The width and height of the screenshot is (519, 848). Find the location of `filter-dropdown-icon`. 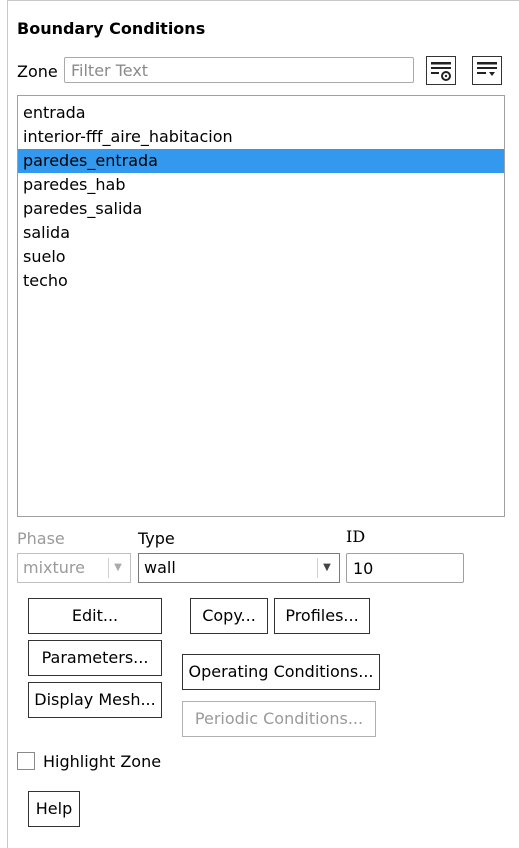

filter-dropdown-icon is located at coordinates (487, 69).